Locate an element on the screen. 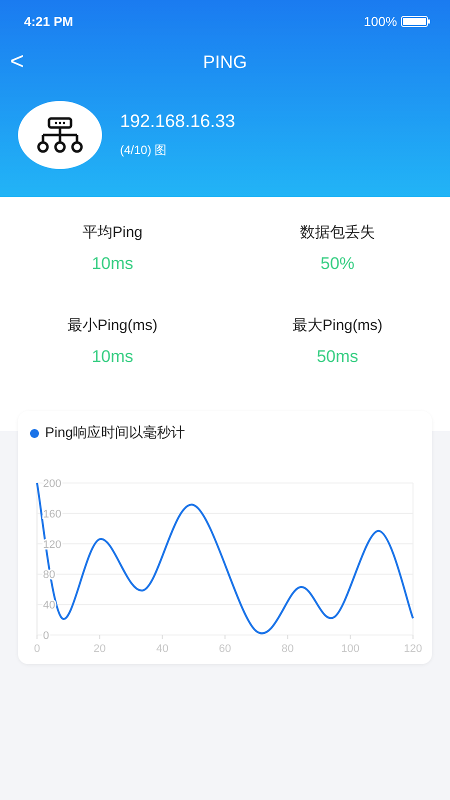 The height and width of the screenshot is (800, 450). back-button: < is located at coordinates (17, 62).